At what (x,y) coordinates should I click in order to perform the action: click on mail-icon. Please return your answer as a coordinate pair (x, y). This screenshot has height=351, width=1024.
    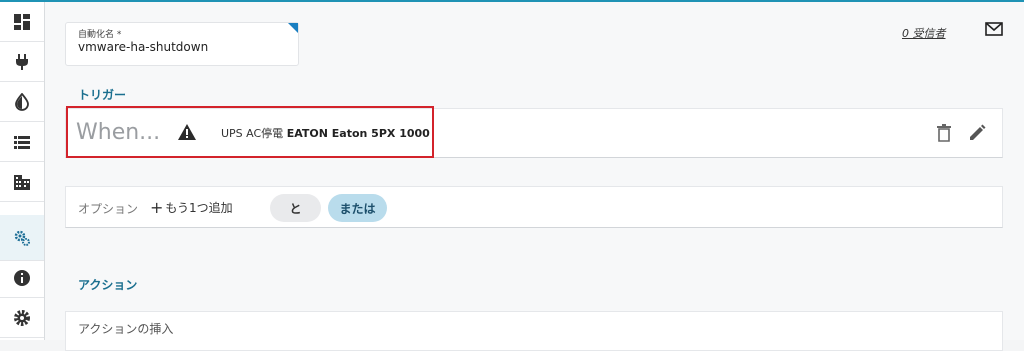
    Looking at the image, I should click on (994, 29).